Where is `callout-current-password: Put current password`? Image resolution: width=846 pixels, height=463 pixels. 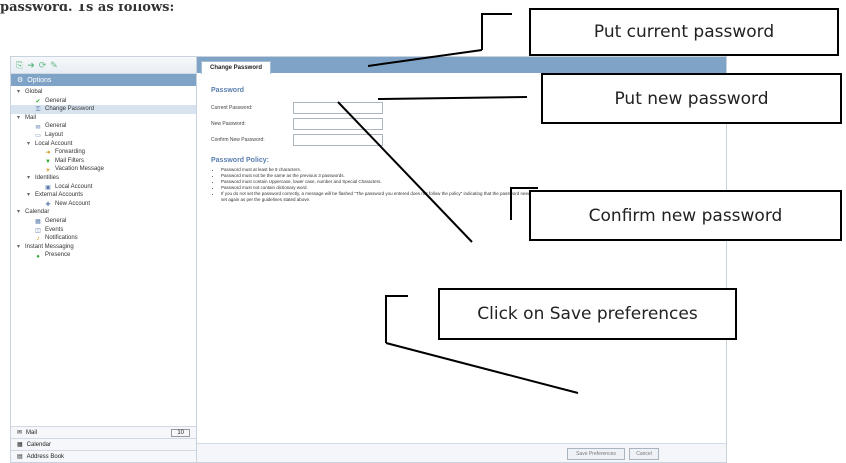 callout-current-password: Put current password is located at coordinates (684, 32).